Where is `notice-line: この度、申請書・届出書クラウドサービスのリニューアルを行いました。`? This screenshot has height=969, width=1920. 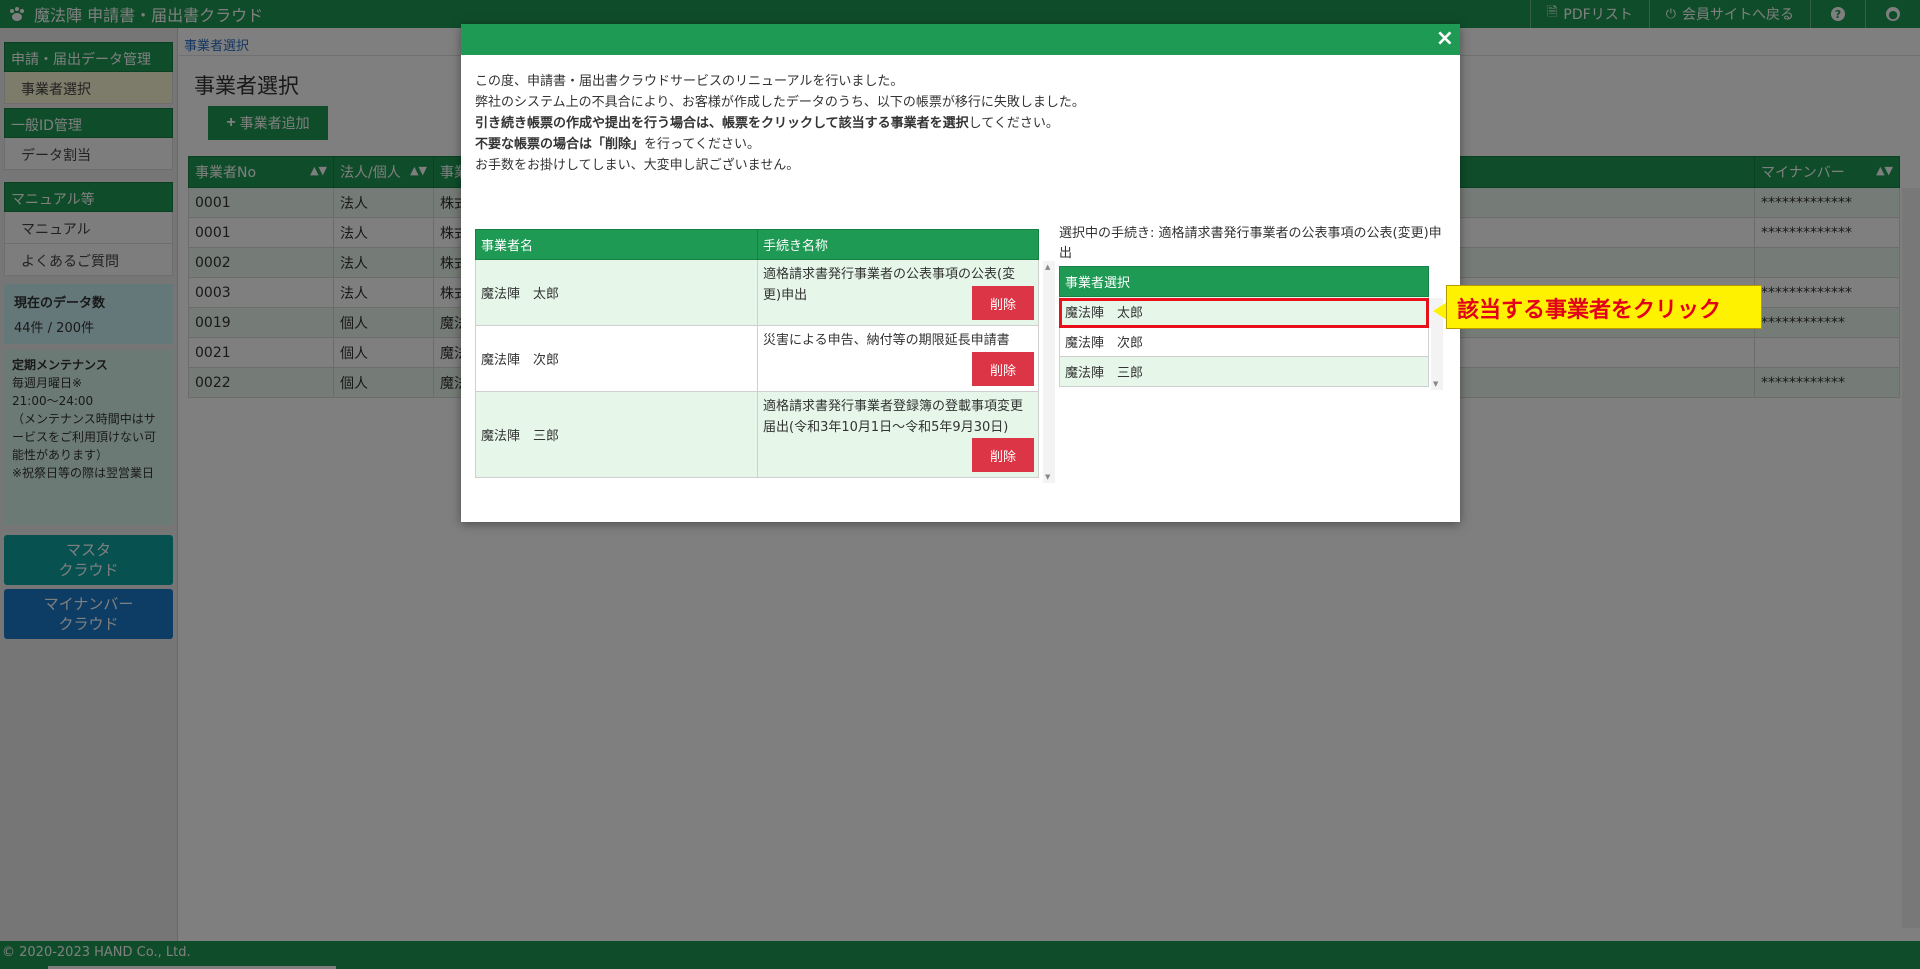 notice-line: この度、申請書・届出書クラウドサービスのリニューアルを行いました。 is located at coordinates (689, 81).